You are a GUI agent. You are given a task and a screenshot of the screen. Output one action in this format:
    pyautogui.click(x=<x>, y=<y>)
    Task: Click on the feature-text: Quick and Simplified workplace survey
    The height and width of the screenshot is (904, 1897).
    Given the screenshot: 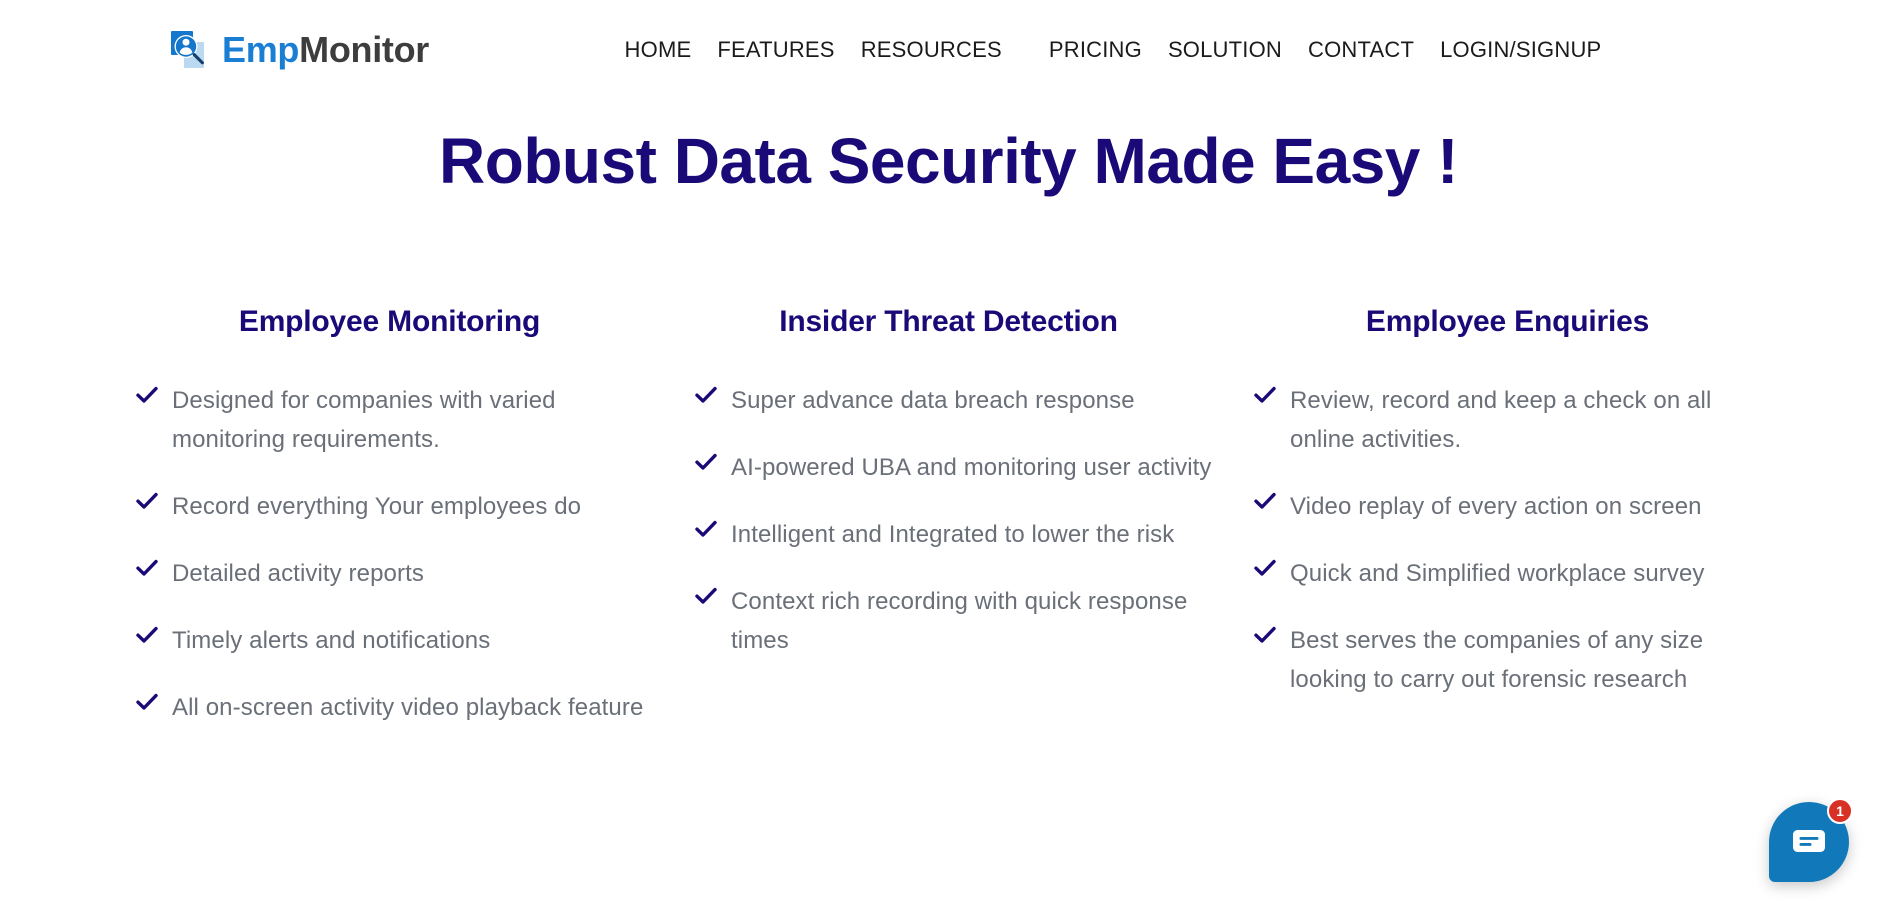 What is the action you would take?
    pyautogui.click(x=1497, y=574)
    